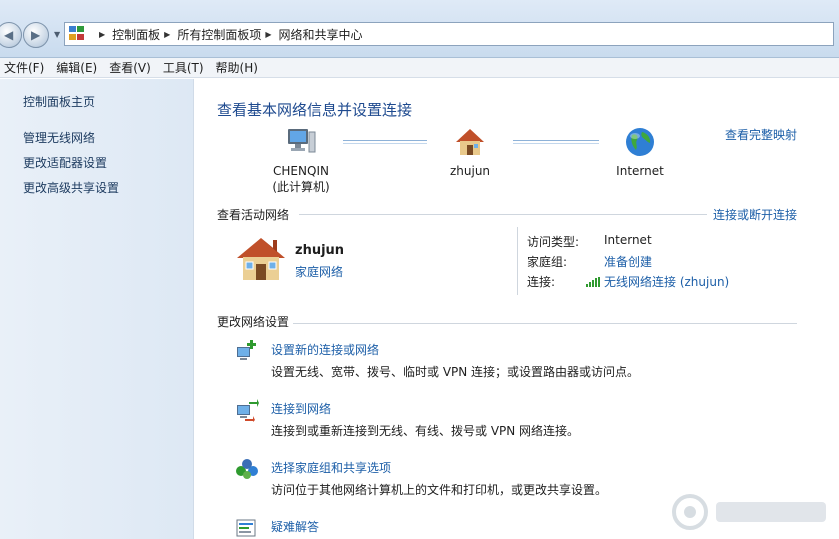 The image size is (839, 539). Describe the element at coordinates (593, 282) in the screenshot. I see `wifi-signal-icon` at that location.